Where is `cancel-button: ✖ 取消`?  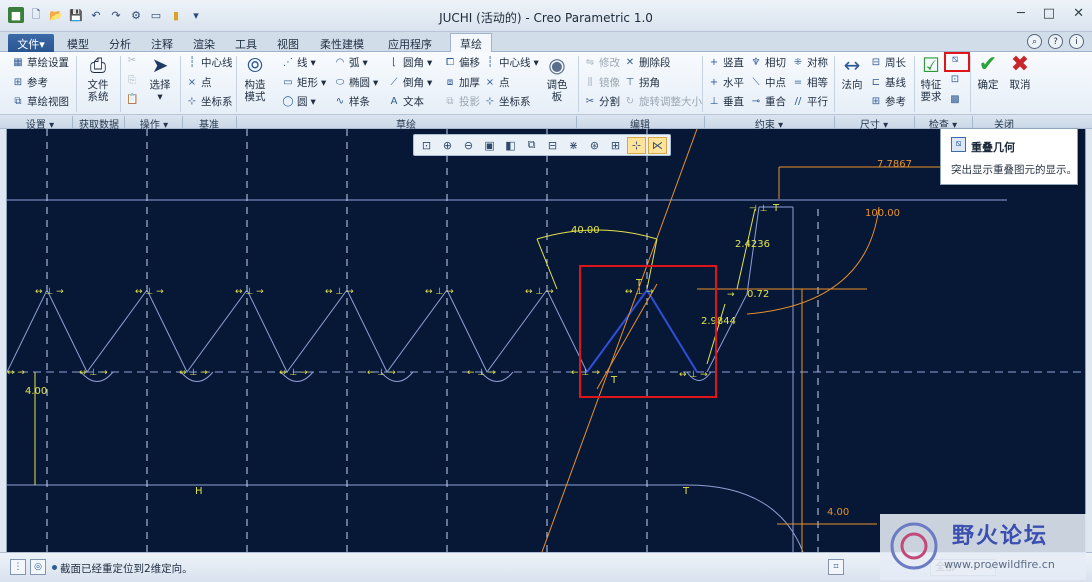 cancel-button: ✖ 取消 is located at coordinates (1020, 72).